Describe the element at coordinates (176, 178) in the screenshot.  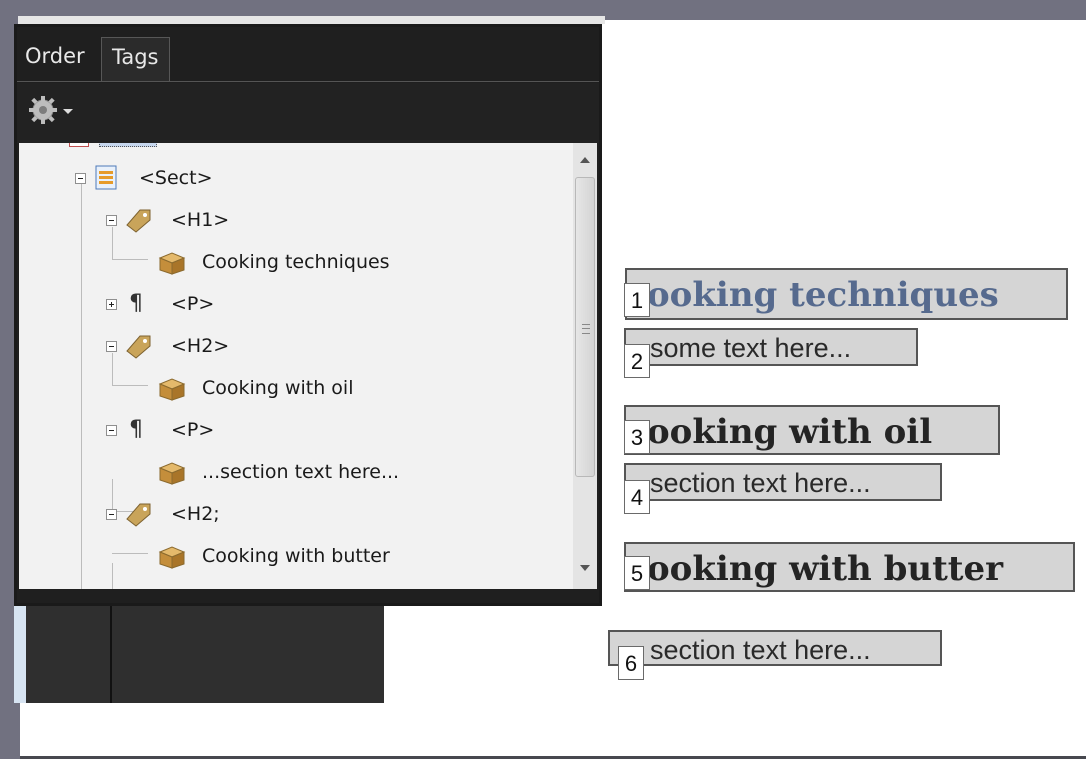
I see `tree-label: <Sect>` at that location.